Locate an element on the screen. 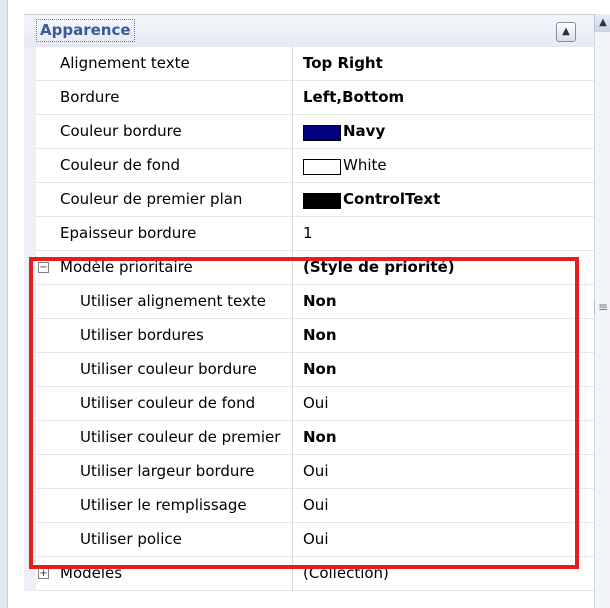 This screenshot has height=608, width=610. property-name: Utiliser largeur bordure is located at coordinates (167, 471).